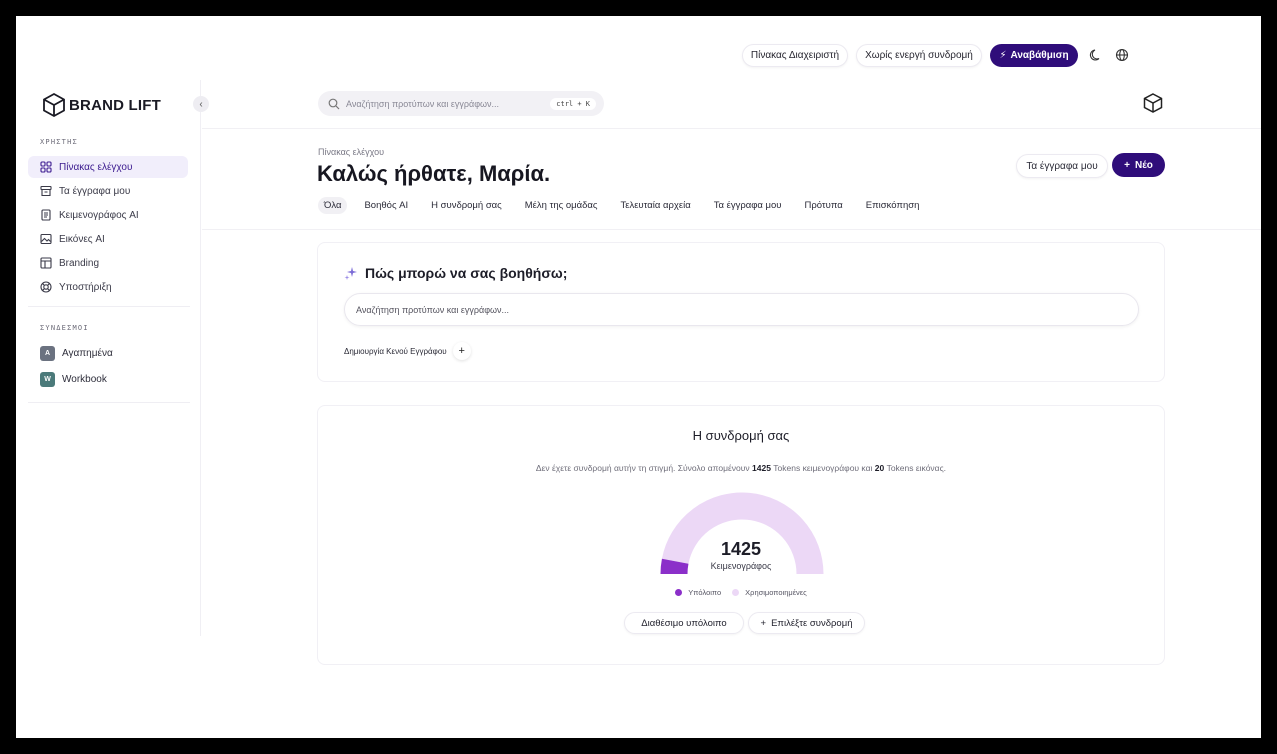  I want to click on image-icon, so click(46, 239).